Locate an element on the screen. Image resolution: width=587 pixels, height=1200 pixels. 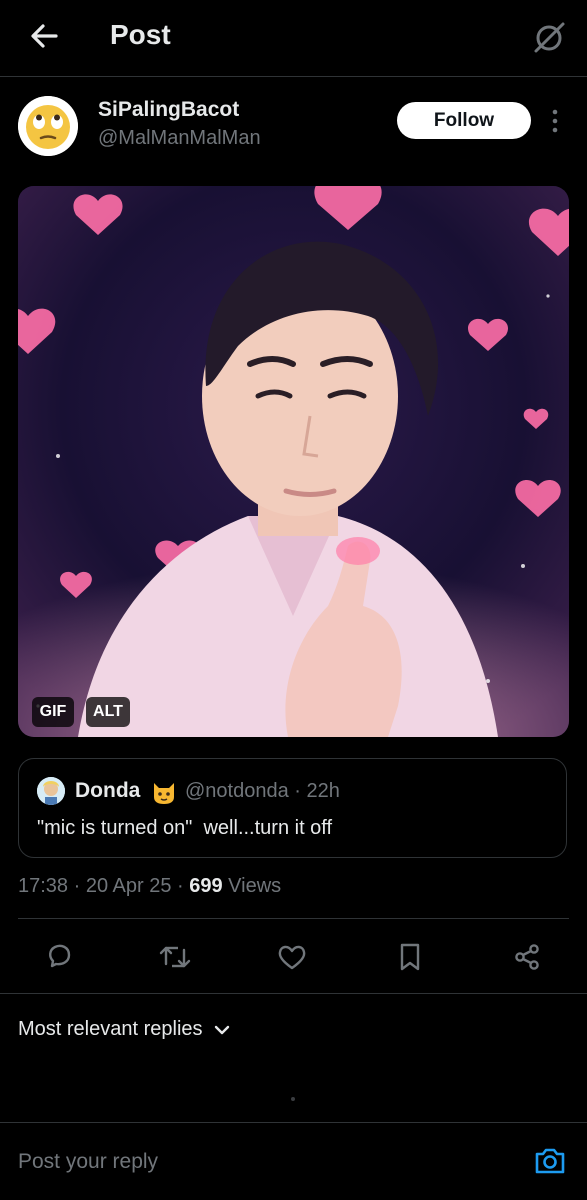
repost-icon is located at coordinates (175, 957).